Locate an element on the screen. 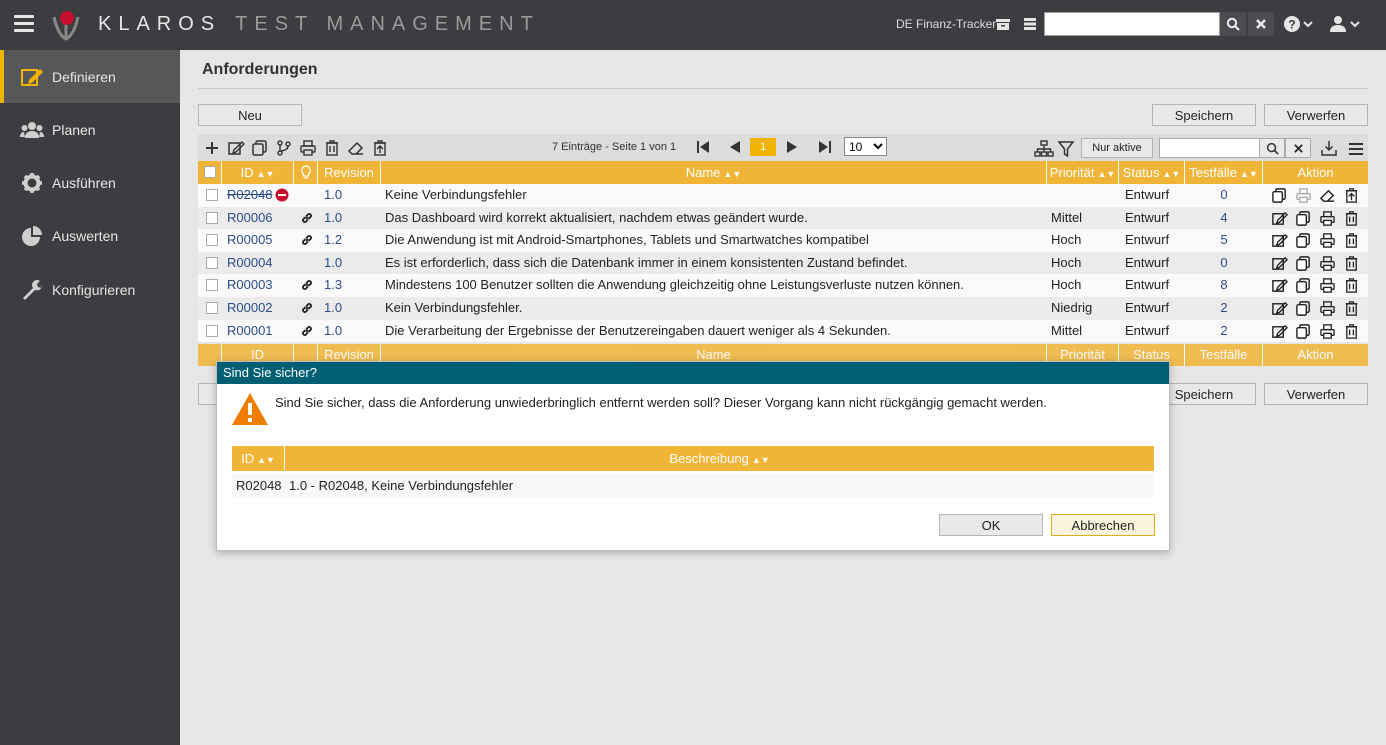  discard-button-bottom: Verwerfen is located at coordinates (1316, 394).